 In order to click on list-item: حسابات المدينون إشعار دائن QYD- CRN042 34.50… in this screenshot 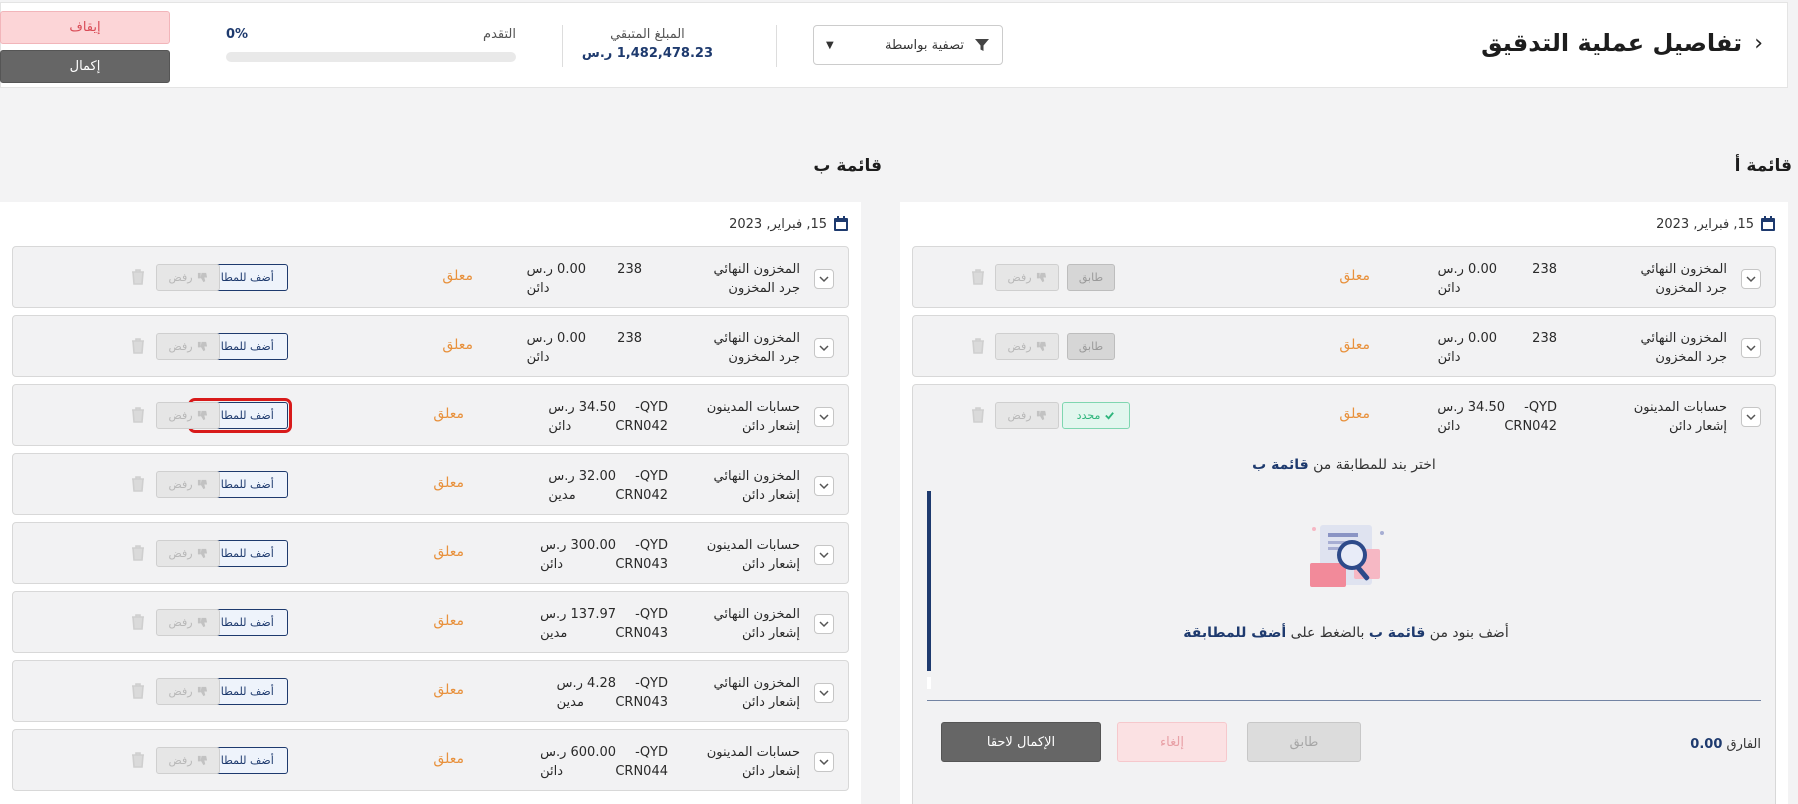, I will do `click(430, 415)`.